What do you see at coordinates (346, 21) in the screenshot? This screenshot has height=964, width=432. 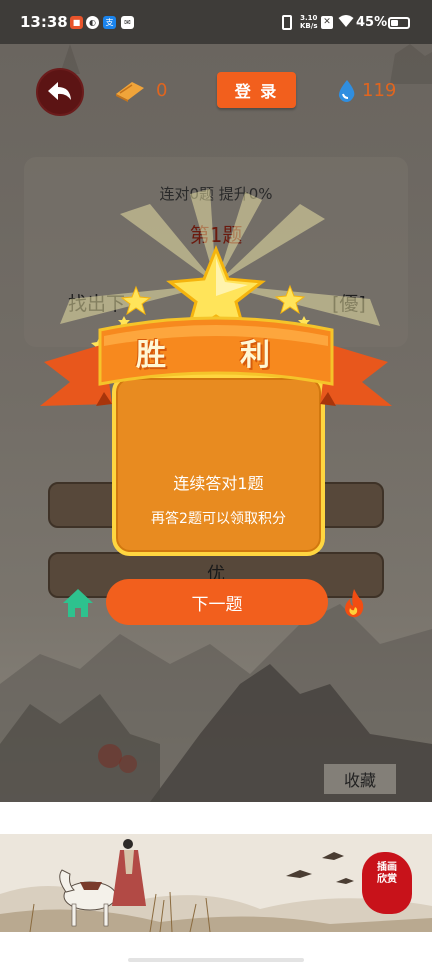 I see `wifi-icon` at bounding box center [346, 21].